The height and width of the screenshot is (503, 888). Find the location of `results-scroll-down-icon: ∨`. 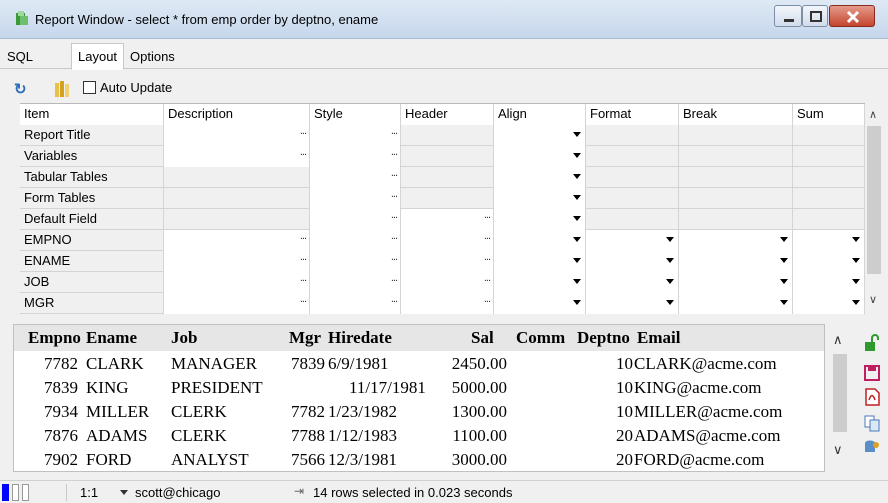

results-scroll-down-icon: ∨ is located at coordinates (838, 450).